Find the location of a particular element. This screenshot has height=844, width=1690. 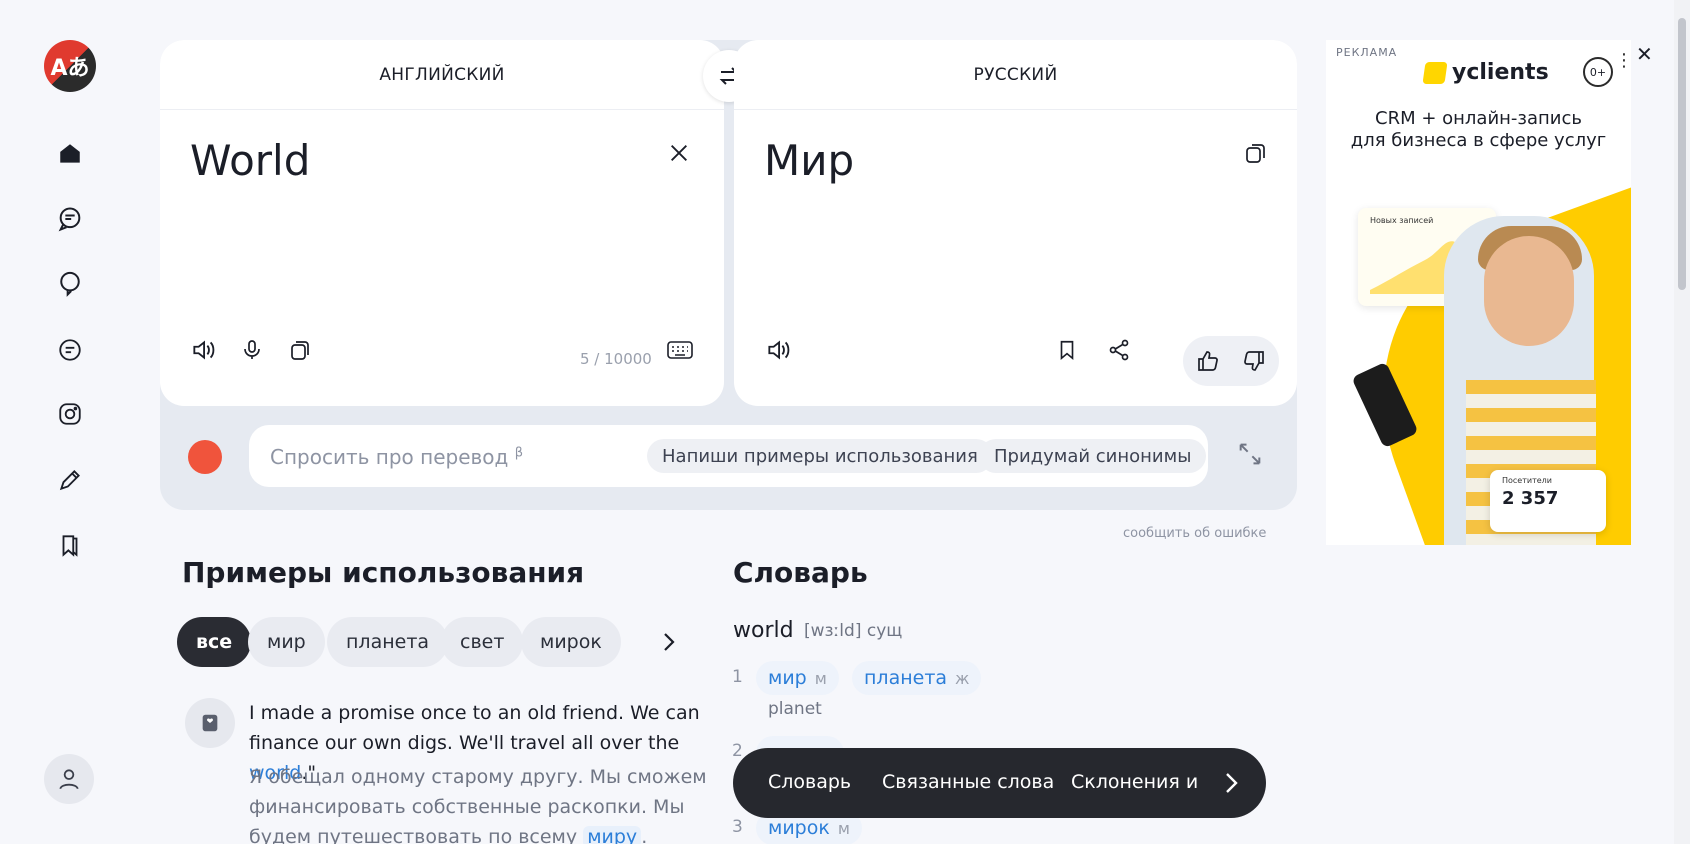

source-panel: АНГЛИЙСКИЙ World 5 / 10000 is located at coordinates (442, 223).